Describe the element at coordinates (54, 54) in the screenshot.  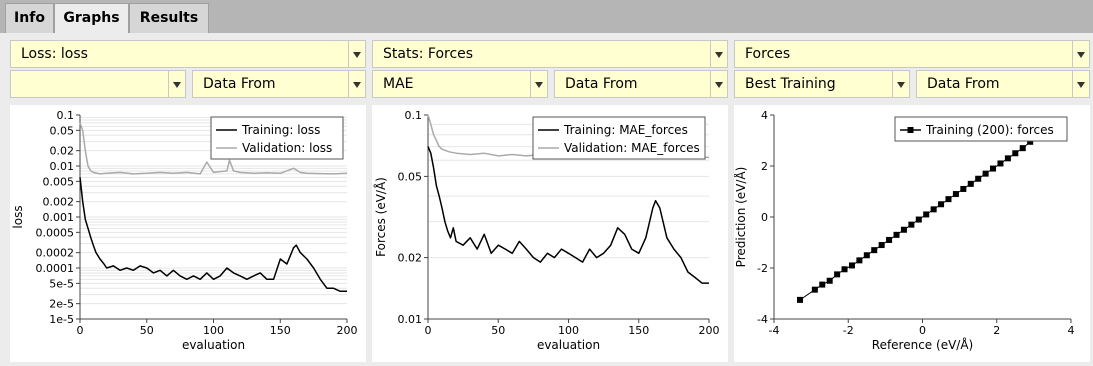
I see `dropdown-label: Loss: loss` at that location.